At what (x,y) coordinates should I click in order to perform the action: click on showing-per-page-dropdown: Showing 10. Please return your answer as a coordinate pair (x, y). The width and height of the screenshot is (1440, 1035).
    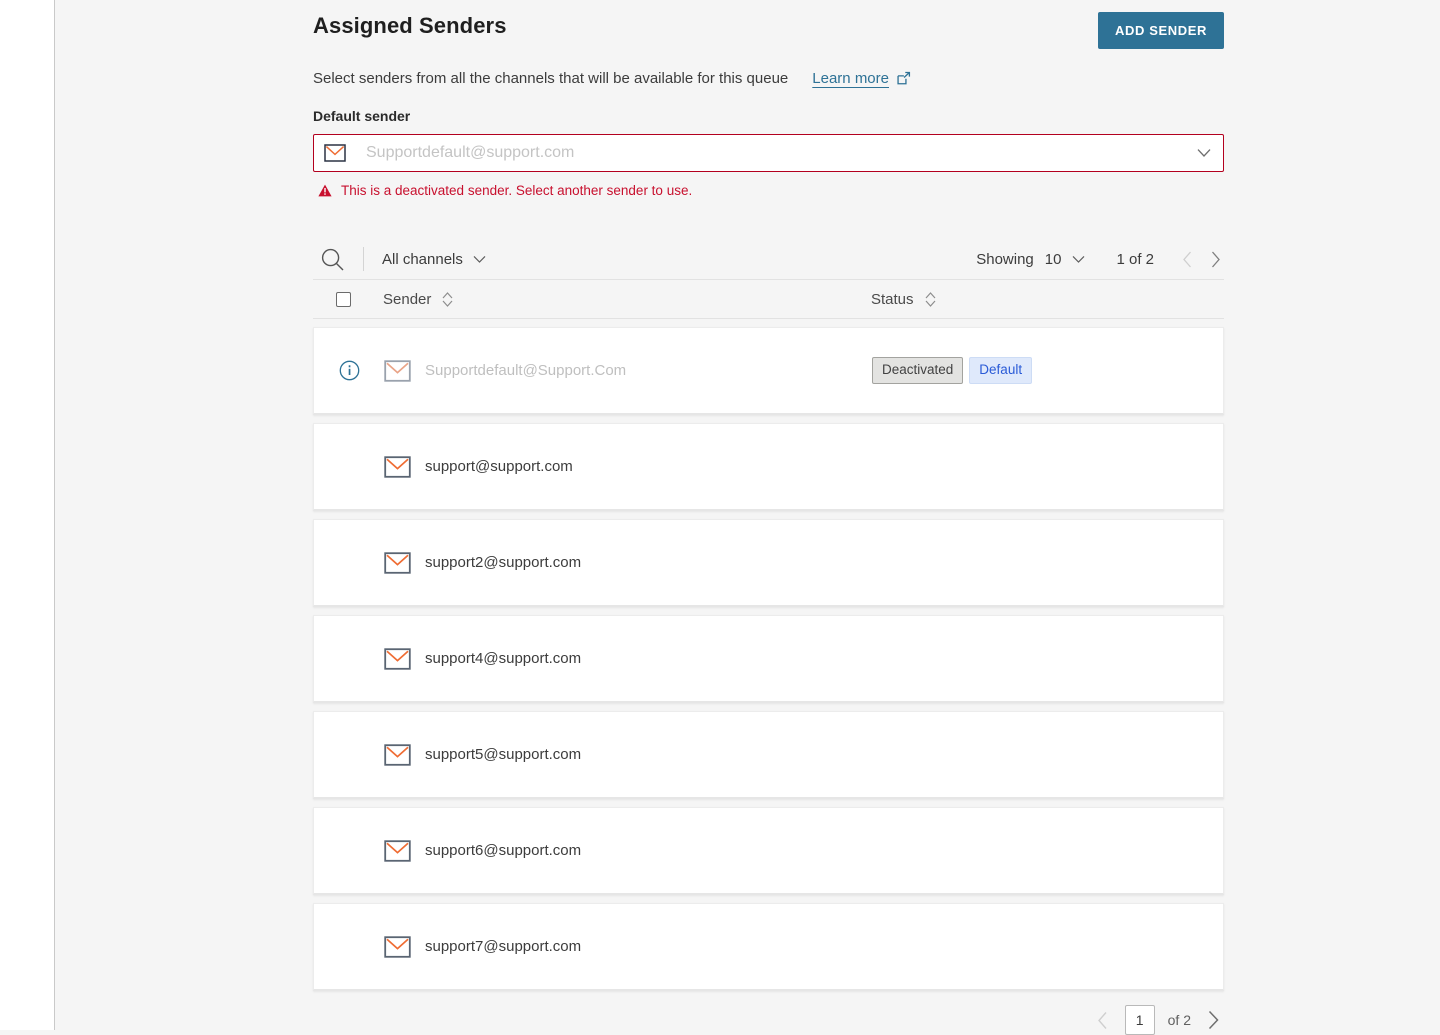
    Looking at the image, I should click on (1030, 259).